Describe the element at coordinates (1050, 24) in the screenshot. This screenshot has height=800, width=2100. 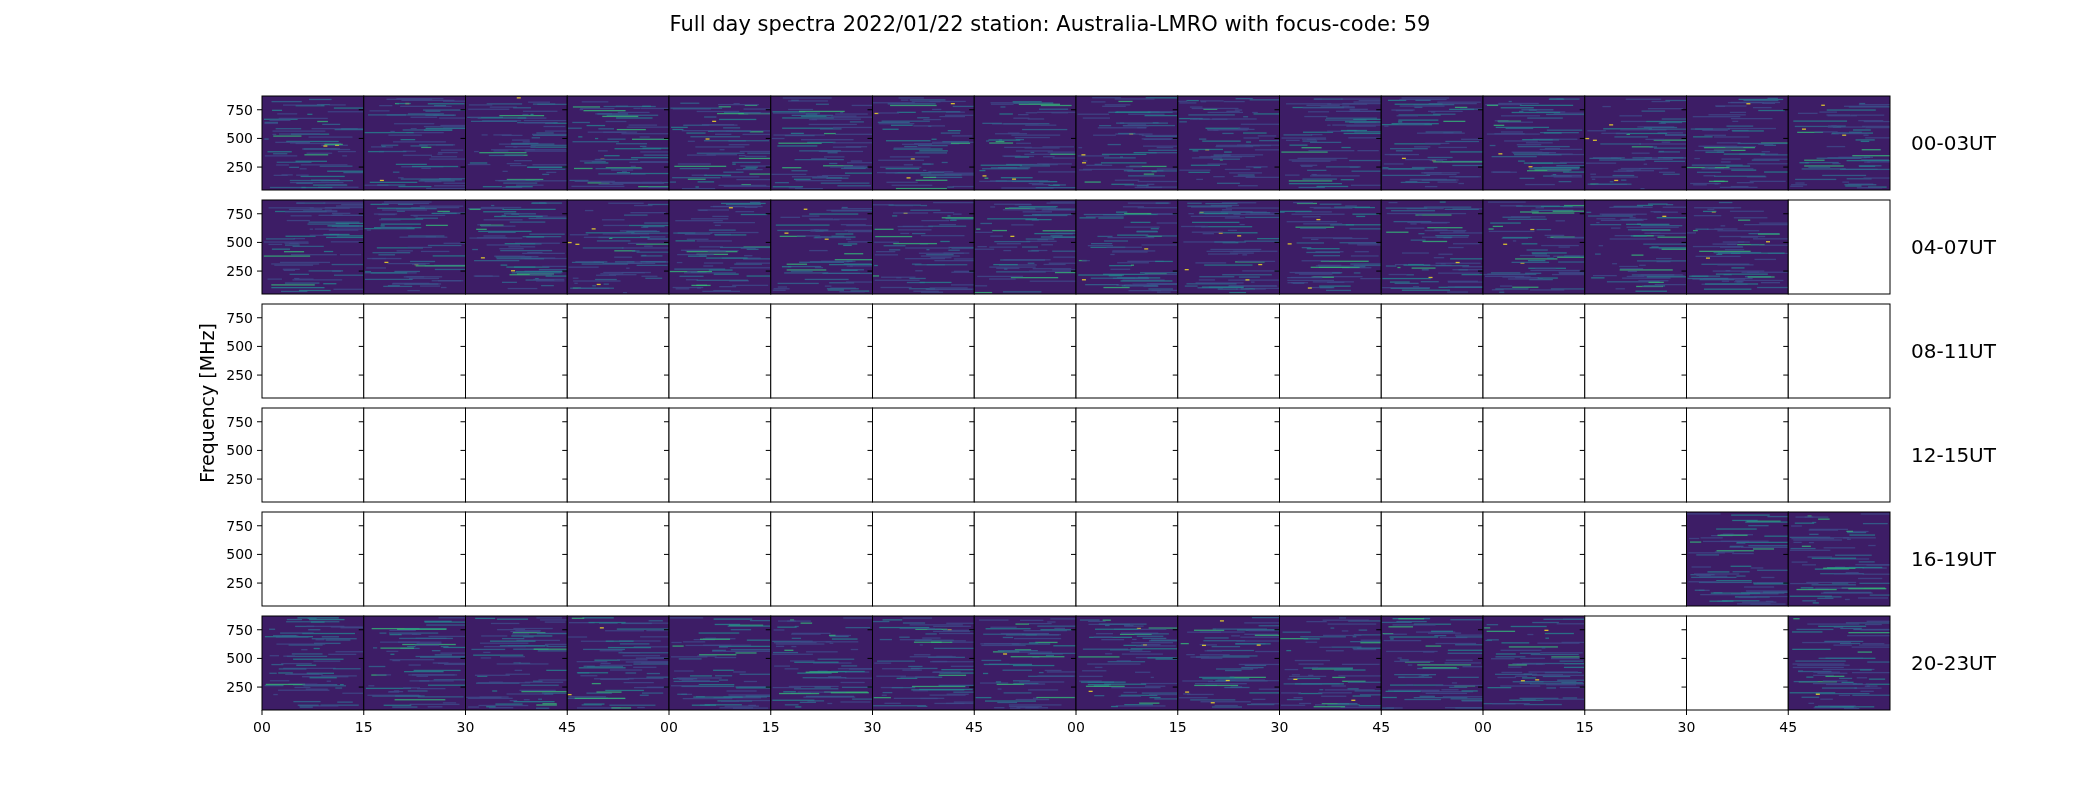
I see `figure-title: Full day spectra 2022/01/22 station: Australia-LMRO with focus-code: 59` at that location.